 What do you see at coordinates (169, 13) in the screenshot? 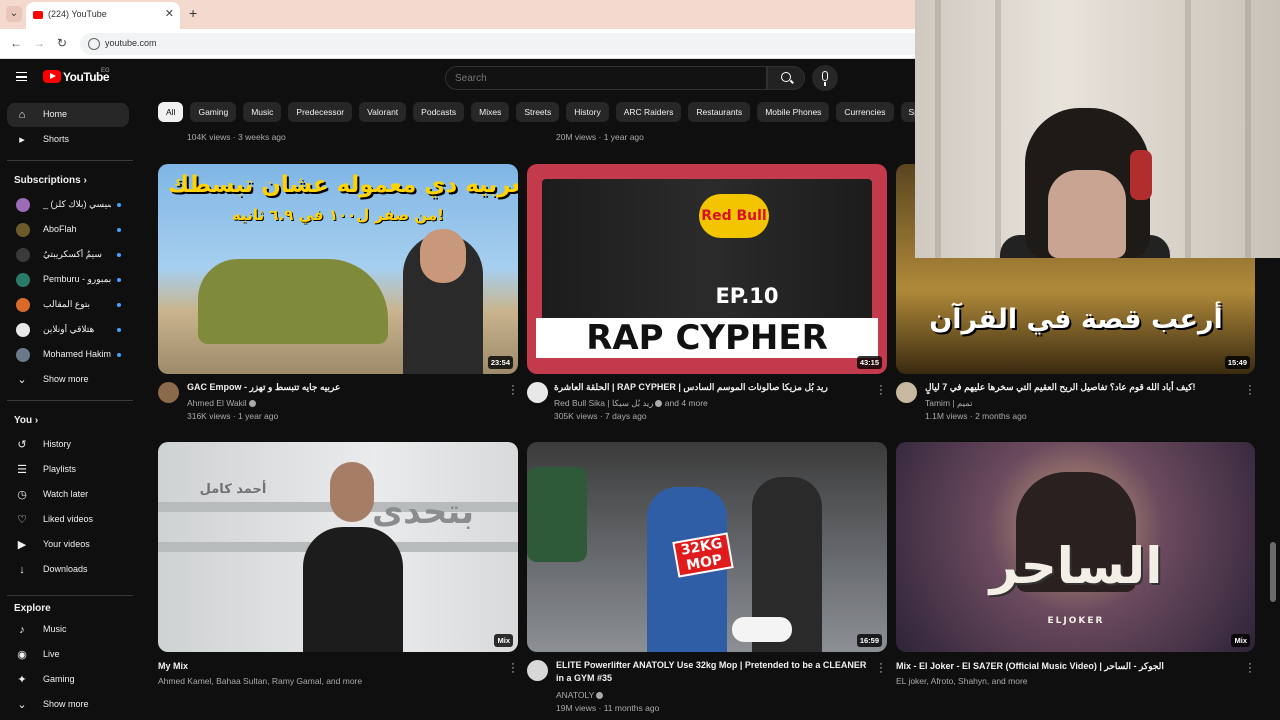
I see `tab-close-icon: ✕` at bounding box center [169, 13].